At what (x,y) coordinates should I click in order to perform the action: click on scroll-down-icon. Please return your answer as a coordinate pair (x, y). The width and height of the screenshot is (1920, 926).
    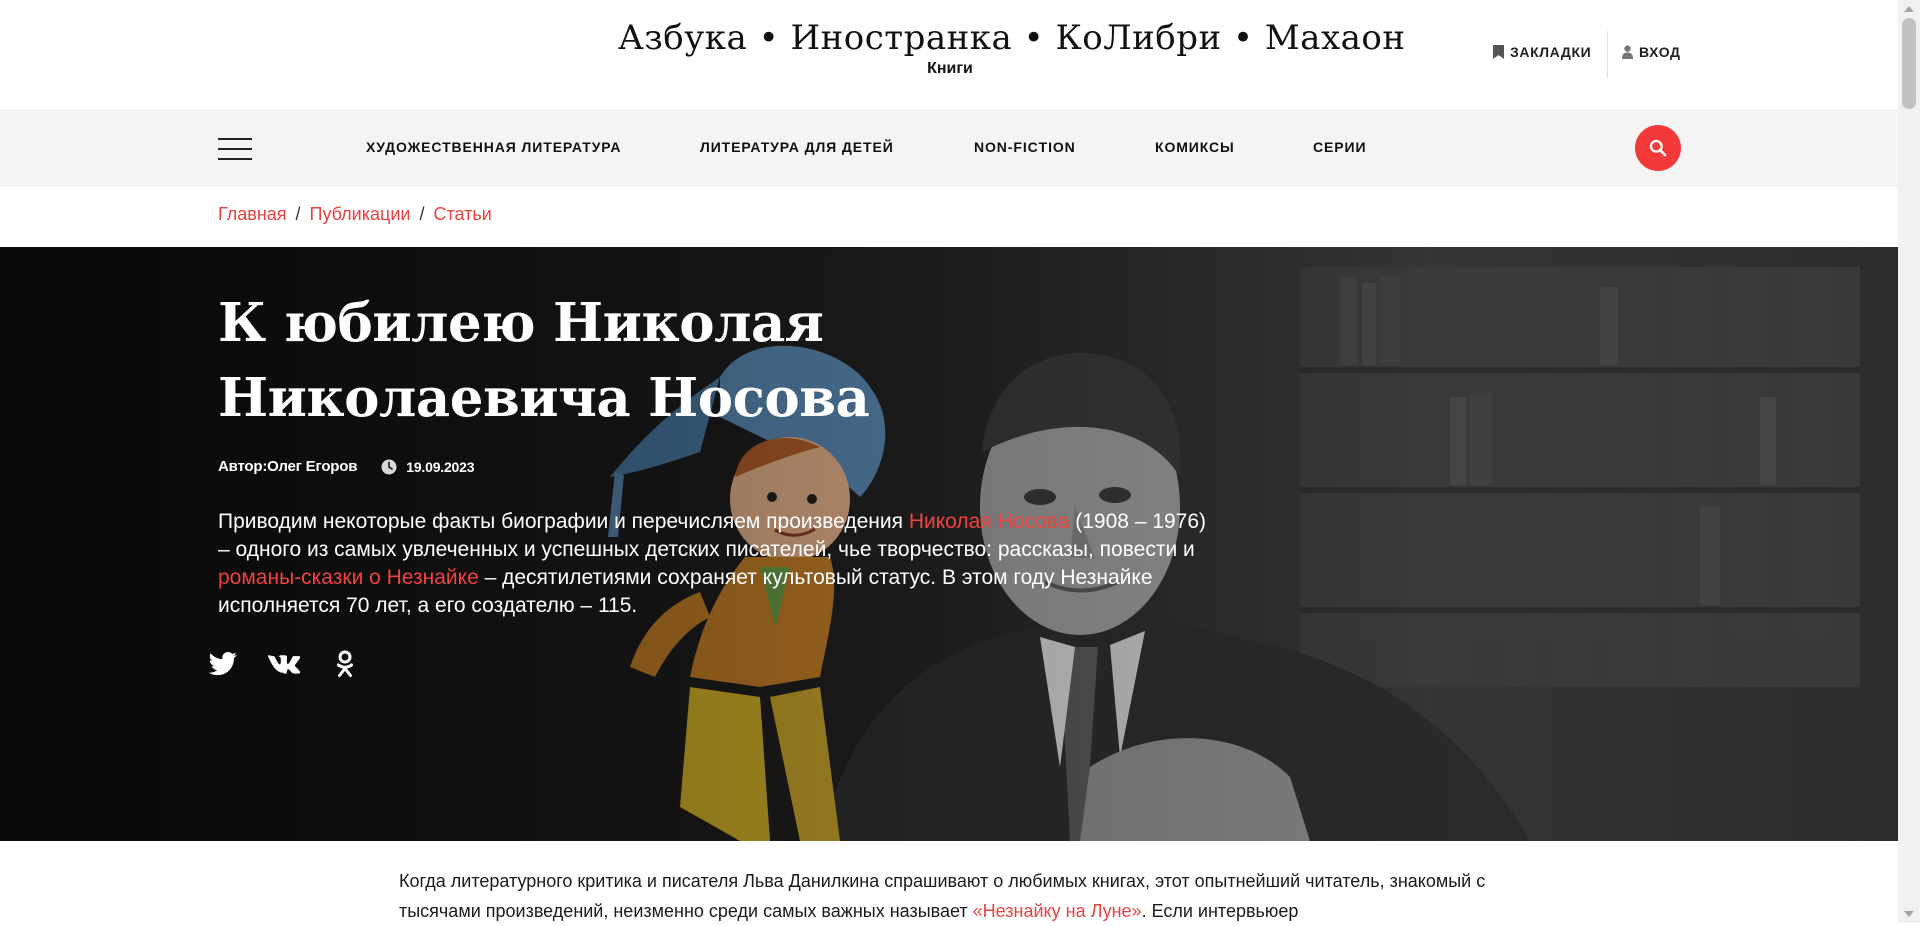
    Looking at the image, I should click on (1909, 914).